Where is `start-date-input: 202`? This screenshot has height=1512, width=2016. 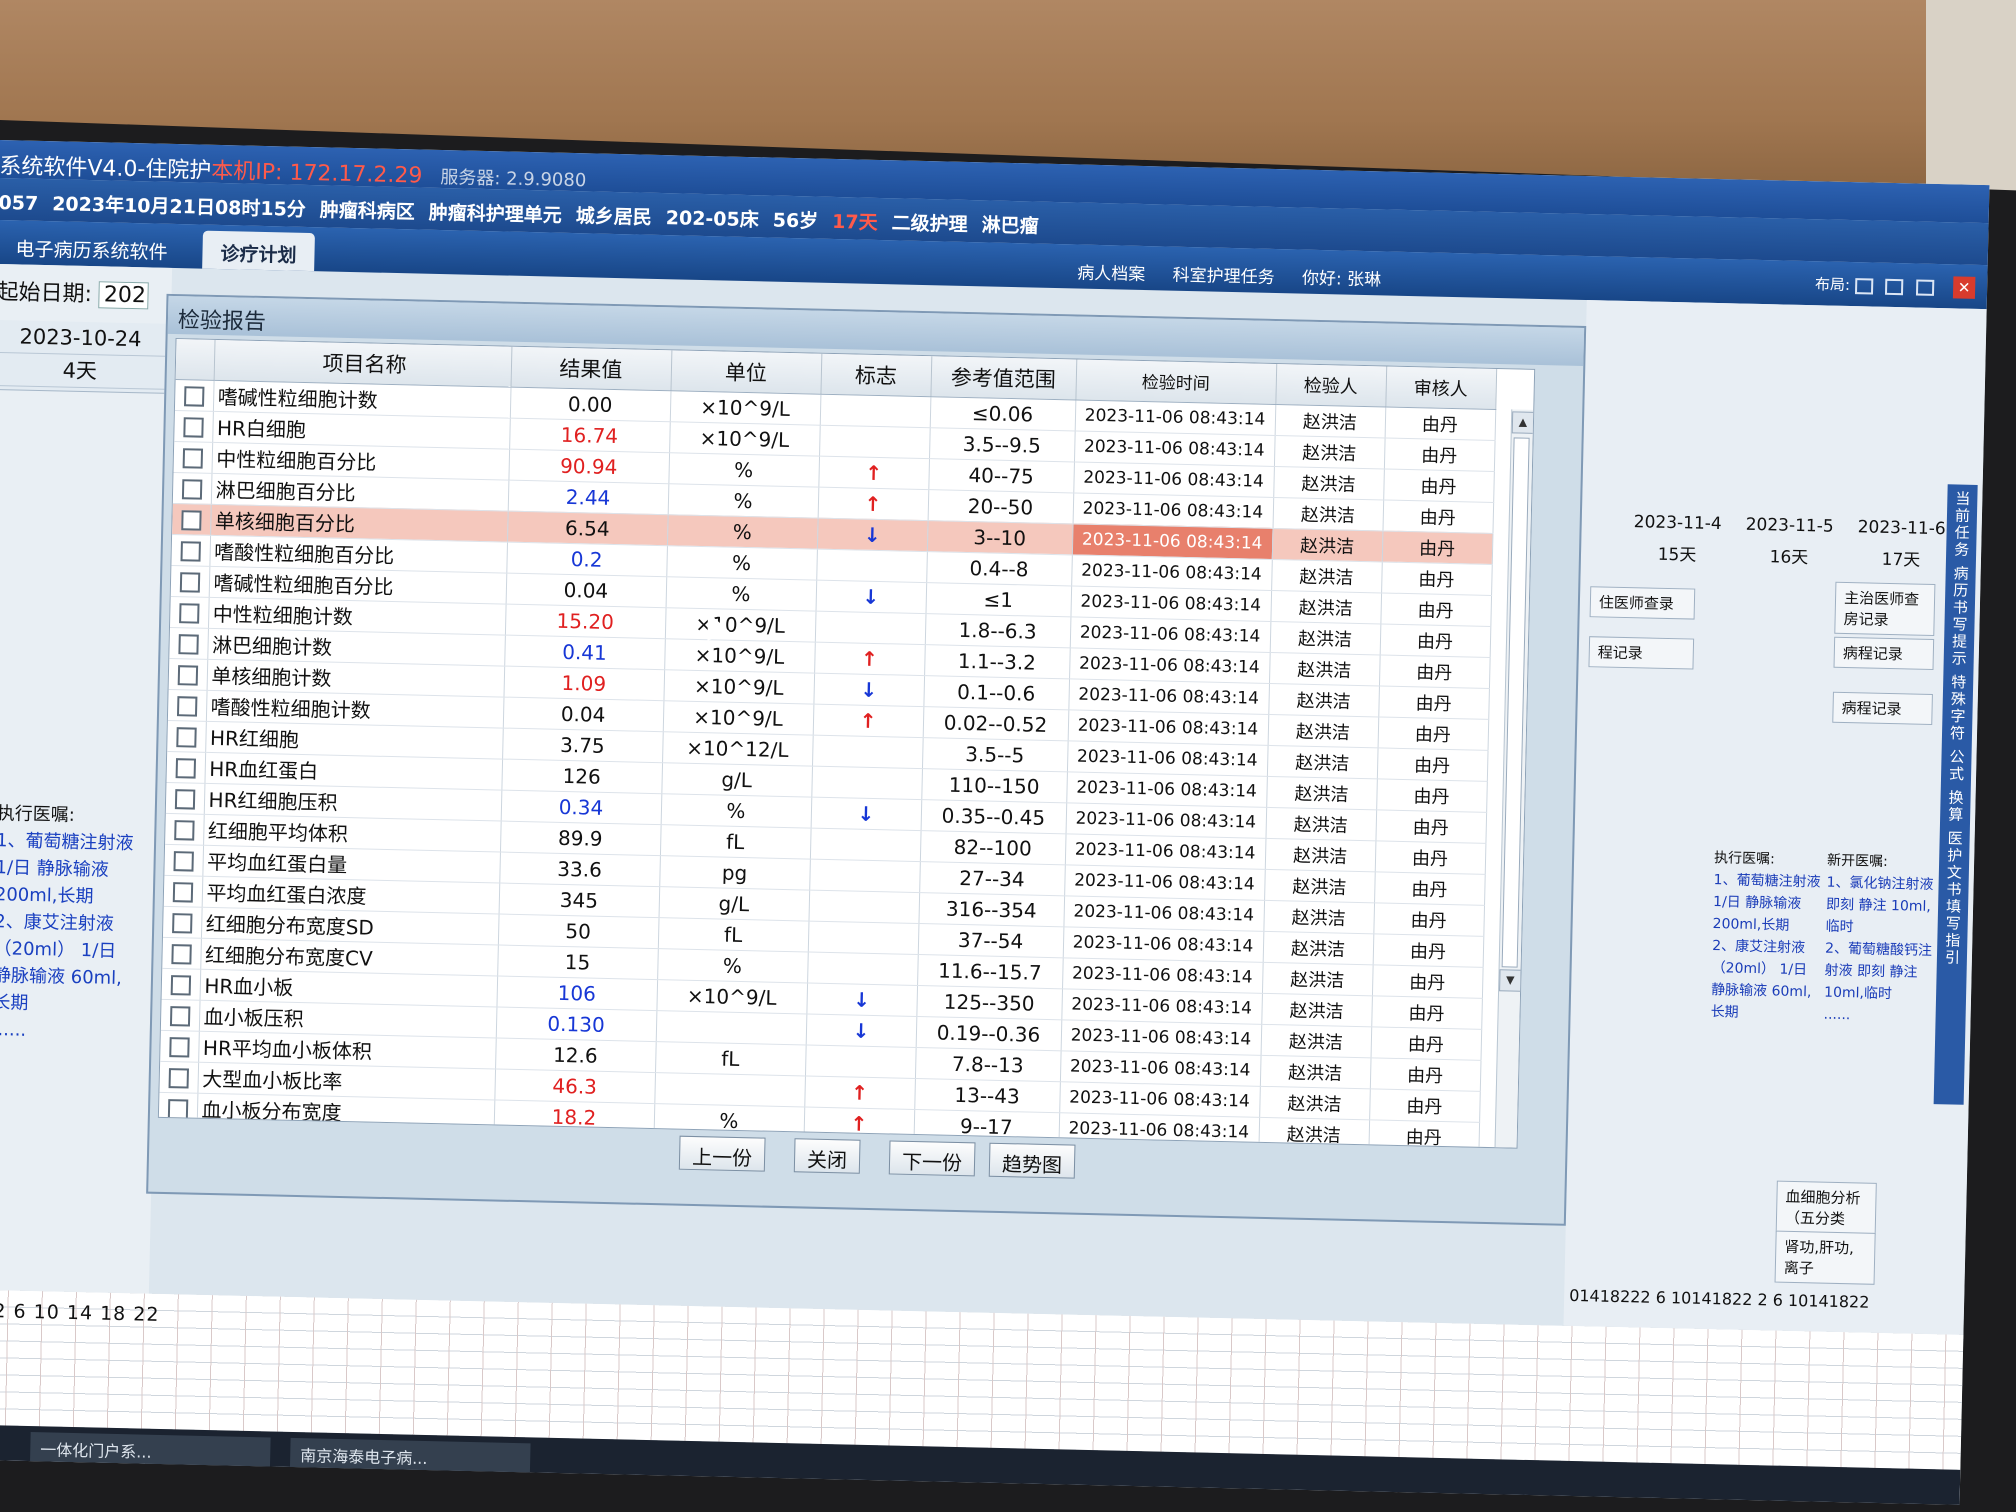
start-date-input: 202 is located at coordinates (124, 295).